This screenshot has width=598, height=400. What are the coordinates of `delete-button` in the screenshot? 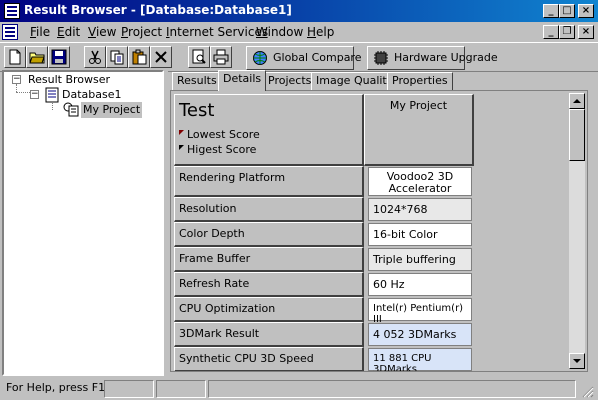 It's located at (161, 57).